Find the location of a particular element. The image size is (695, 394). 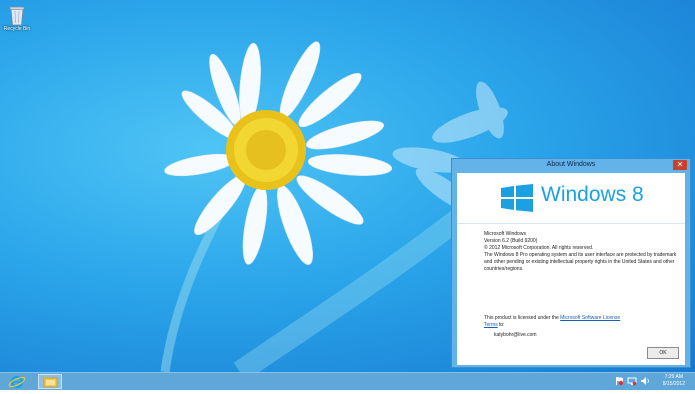

license-suffix: to: is located at coordinates (502, 325).